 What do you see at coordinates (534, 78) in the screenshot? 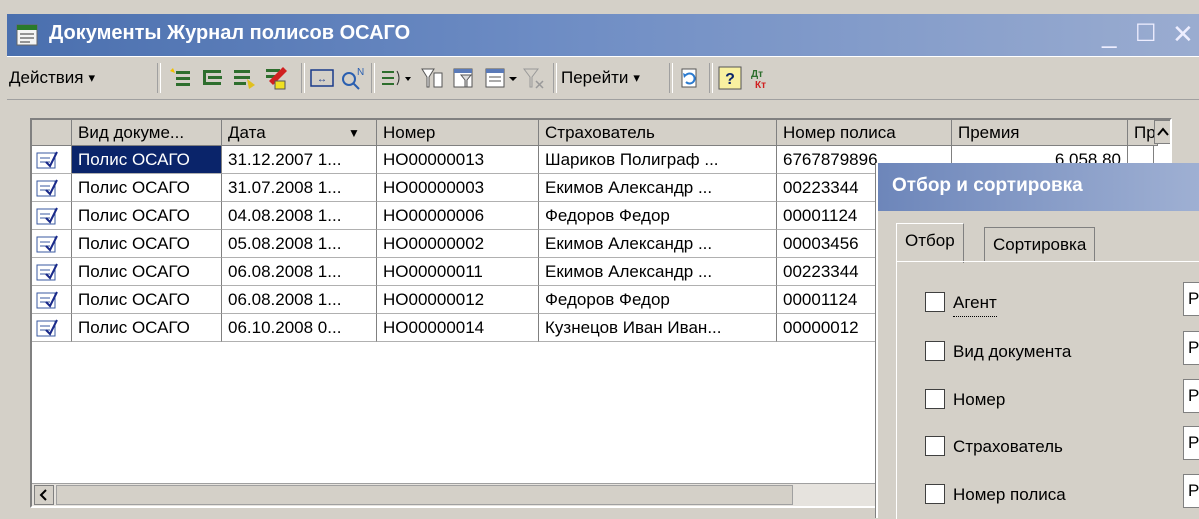
I see `clear-filter-icon` at bounding box center [534, 78].